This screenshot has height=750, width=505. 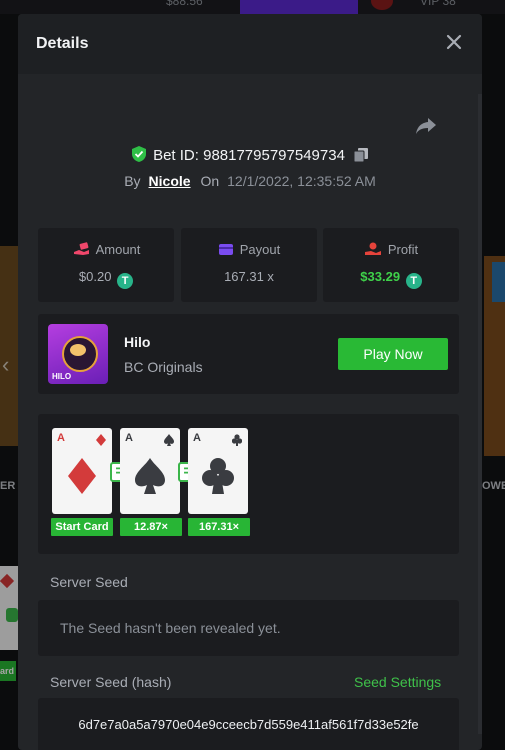 I want to click on copy-icon, so click(x=360, y=155).